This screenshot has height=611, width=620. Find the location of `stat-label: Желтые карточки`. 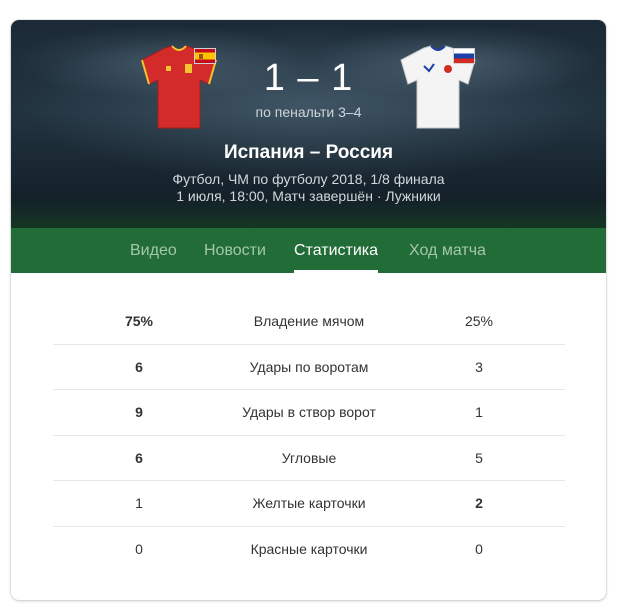

stat-label: Желтые карточки is located at coordinates (309, 503).